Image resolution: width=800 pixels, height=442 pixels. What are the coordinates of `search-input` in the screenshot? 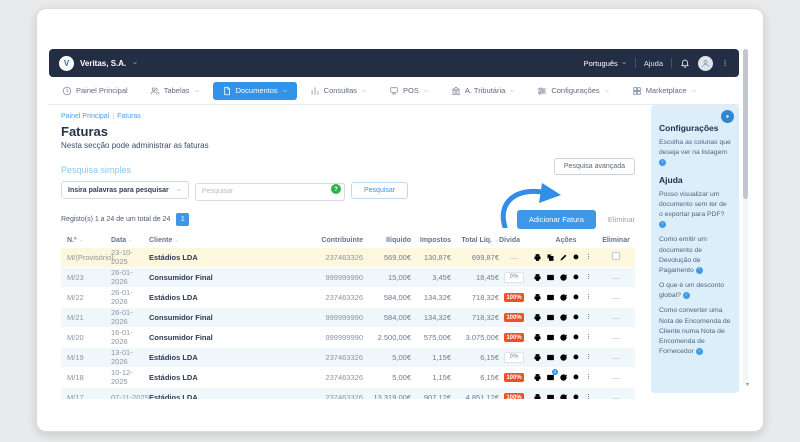 It's located at (270, 191).